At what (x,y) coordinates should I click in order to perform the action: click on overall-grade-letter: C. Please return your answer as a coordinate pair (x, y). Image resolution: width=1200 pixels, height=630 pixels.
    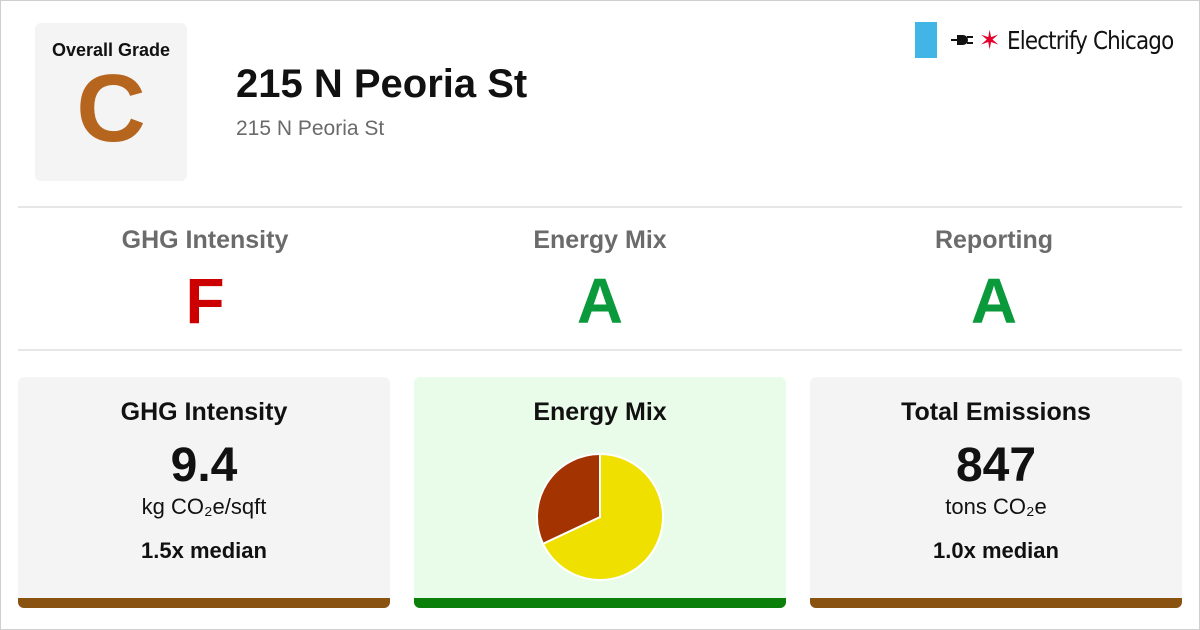
    Looking at the image, I should click on (111, 108).